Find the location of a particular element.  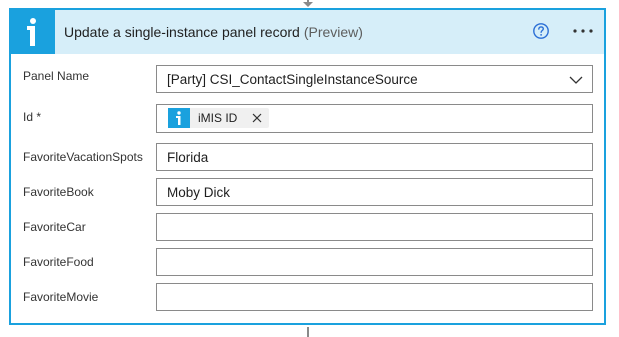

flow-connector-arrow is located at coordinates (308, 4).